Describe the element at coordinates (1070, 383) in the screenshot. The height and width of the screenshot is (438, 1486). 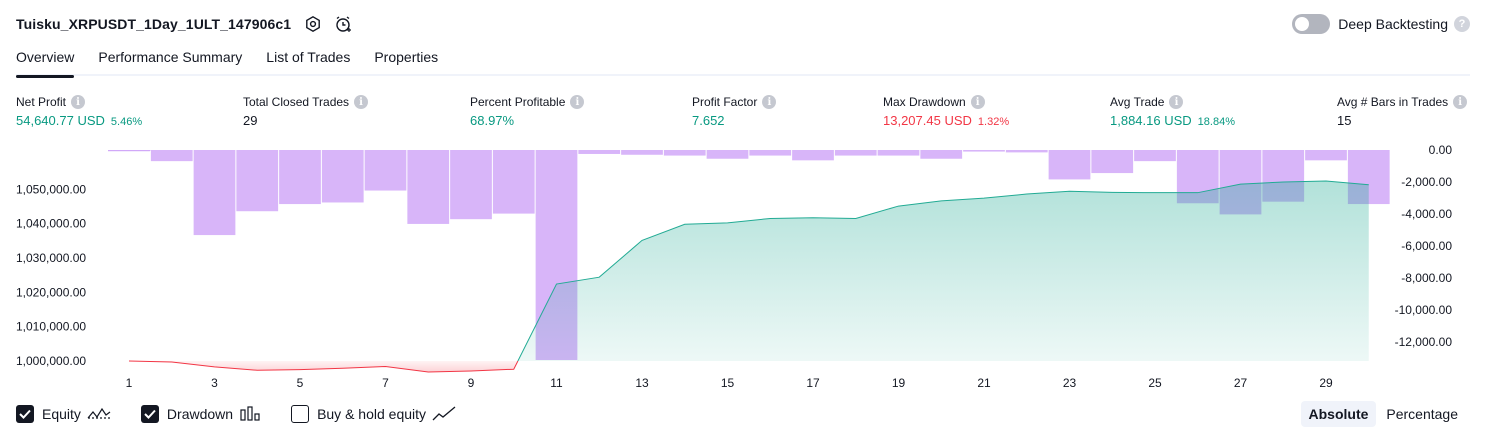
I see `x-axis-tick: 23` at that location.